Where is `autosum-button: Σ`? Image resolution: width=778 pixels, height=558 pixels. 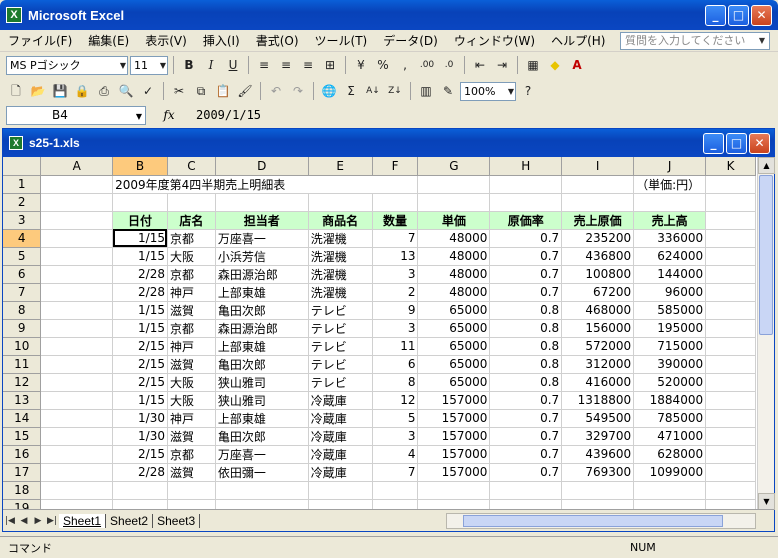
autosum-button: Σ is located at coordinates (351, 91).